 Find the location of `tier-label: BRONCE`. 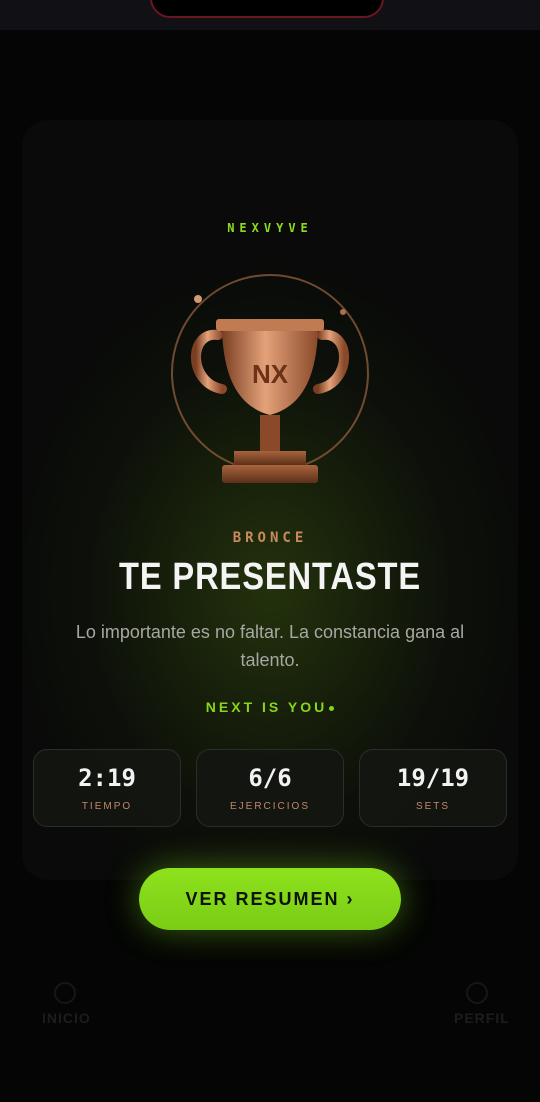

tier-label: BRONCE is located at coordinates (270, 538).